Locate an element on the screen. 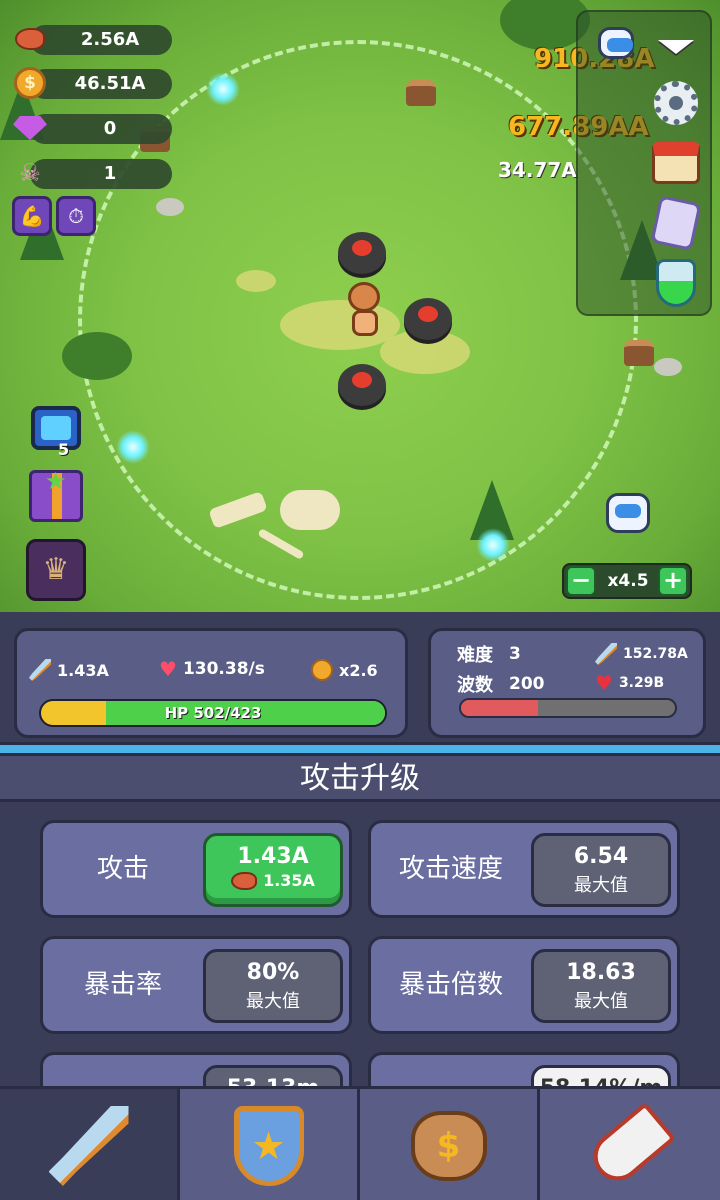 Image resolution: width=720 pixels, height=1200 pixels. upgrade-name: 暴击率 is located at coordinates (122, 985).